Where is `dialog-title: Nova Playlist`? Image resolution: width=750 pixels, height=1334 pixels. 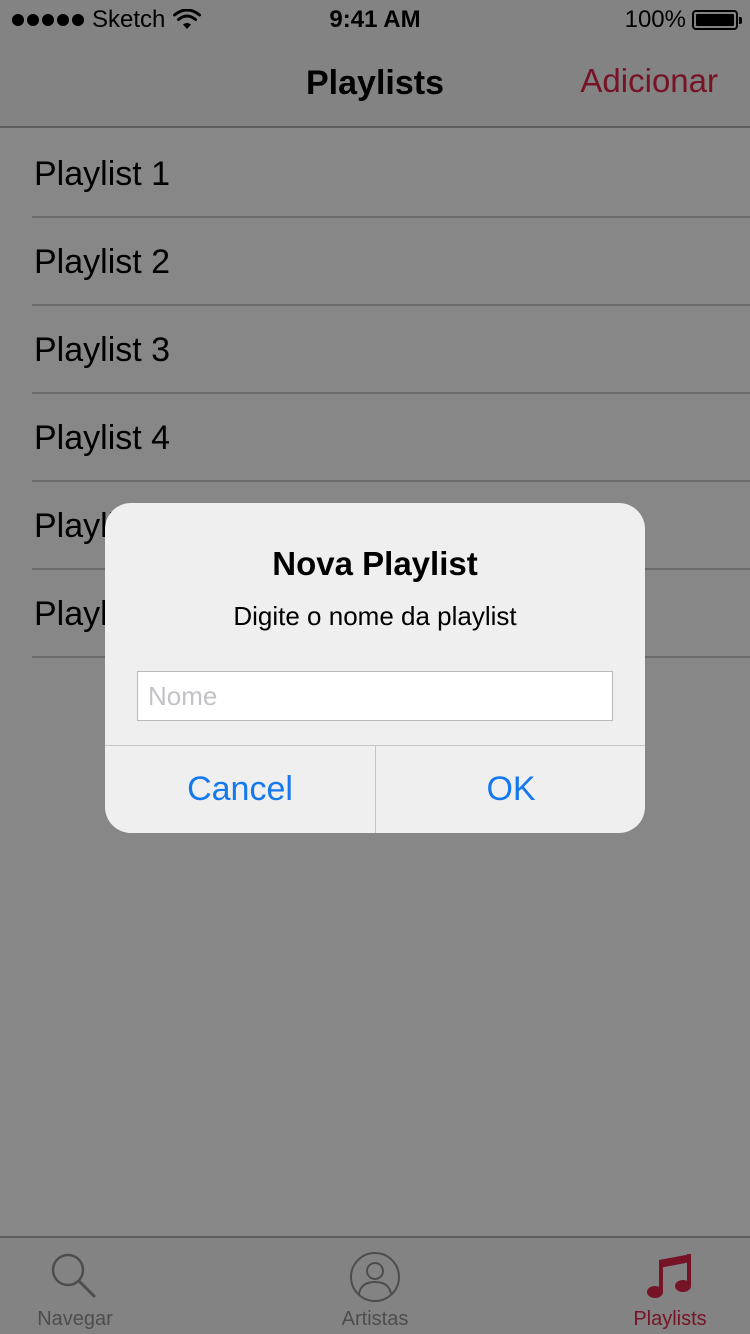 dialog-title: Nova Playlist is located at coordinates (375, 563).